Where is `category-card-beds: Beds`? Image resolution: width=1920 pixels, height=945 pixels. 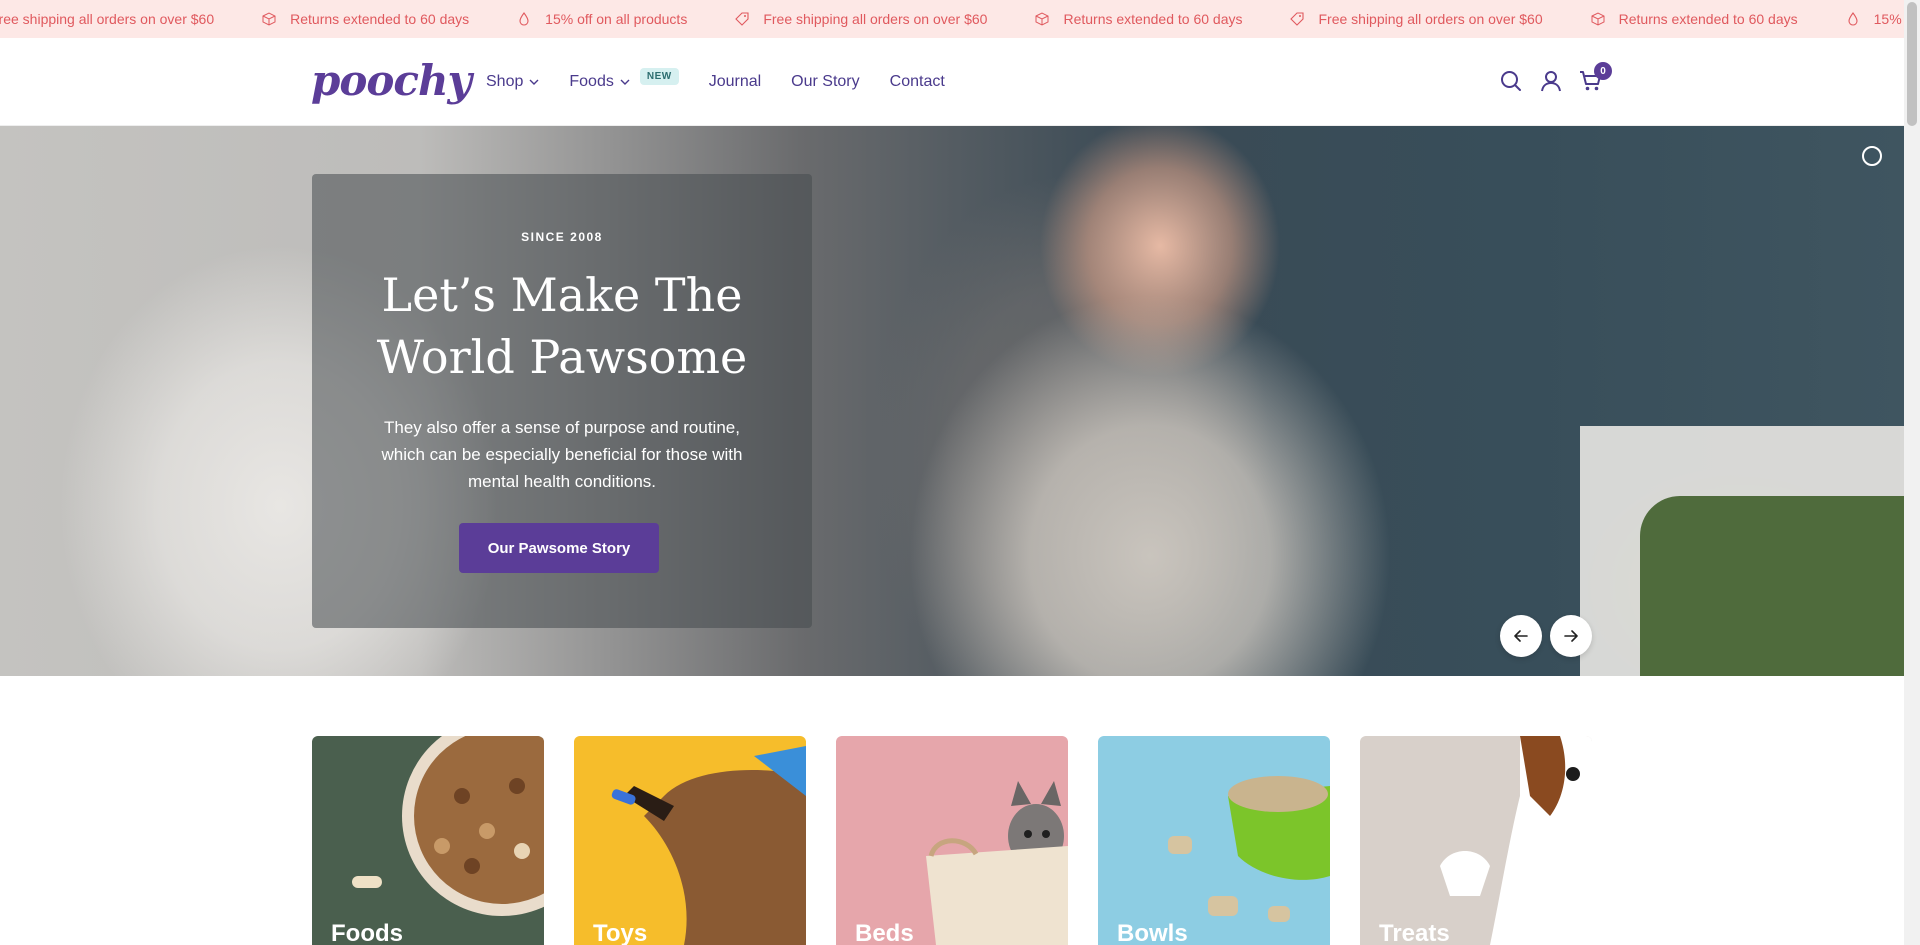 category-card-beds: Beds is located at coordinates (952, 840).